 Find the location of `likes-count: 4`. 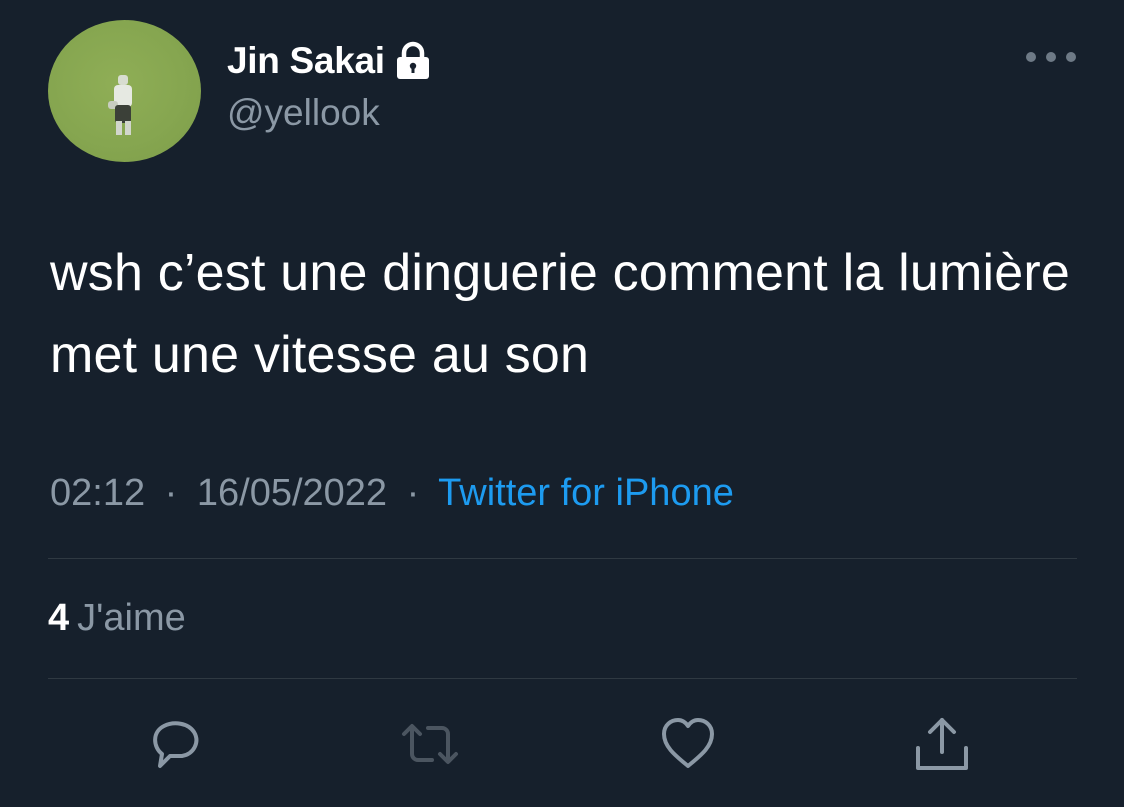

likes-count: 4 is located at coordinates (59, 618).